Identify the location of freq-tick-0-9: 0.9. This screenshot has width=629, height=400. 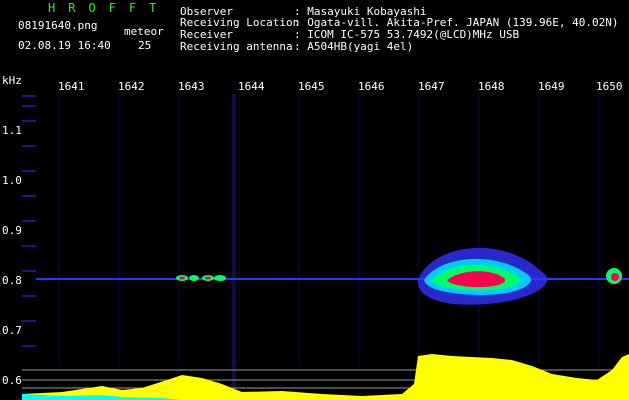
(12, 230).